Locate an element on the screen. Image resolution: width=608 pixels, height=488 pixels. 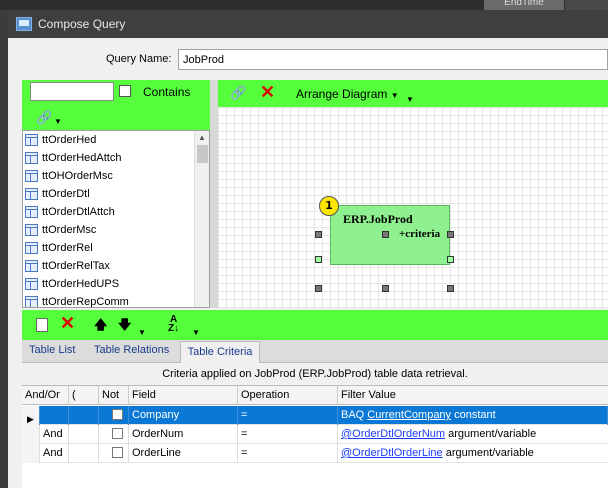
scroll-up-icon: ▲ is located at coordinates (202, 137).